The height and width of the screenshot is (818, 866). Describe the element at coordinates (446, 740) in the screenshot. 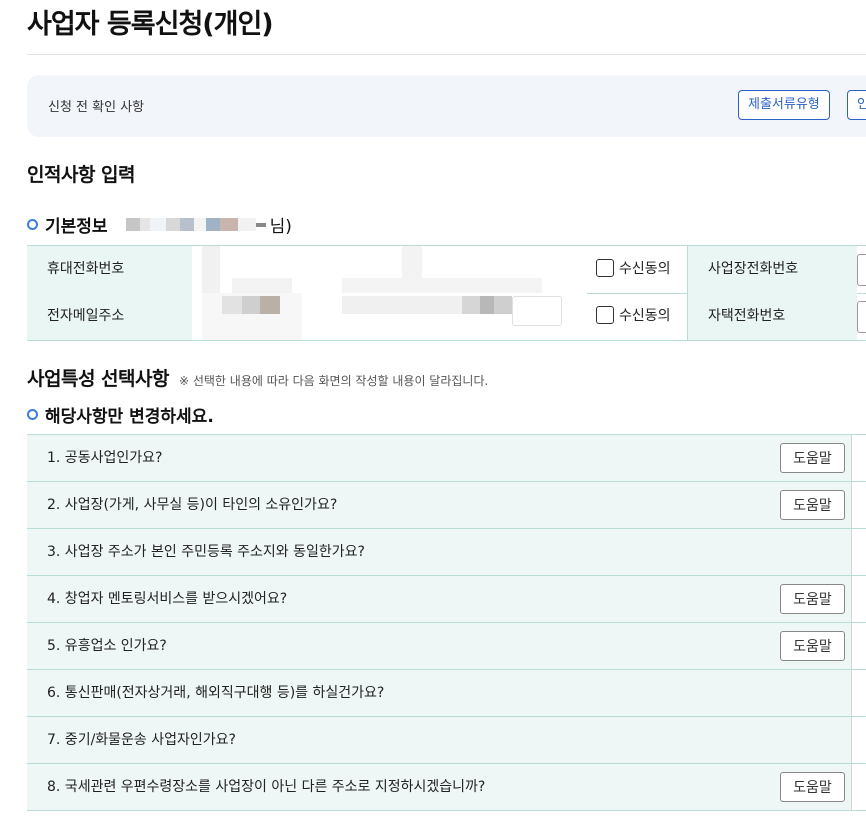

I see `question-row-7: 7. 중기/화물운송 사업자인가요?` at that location.